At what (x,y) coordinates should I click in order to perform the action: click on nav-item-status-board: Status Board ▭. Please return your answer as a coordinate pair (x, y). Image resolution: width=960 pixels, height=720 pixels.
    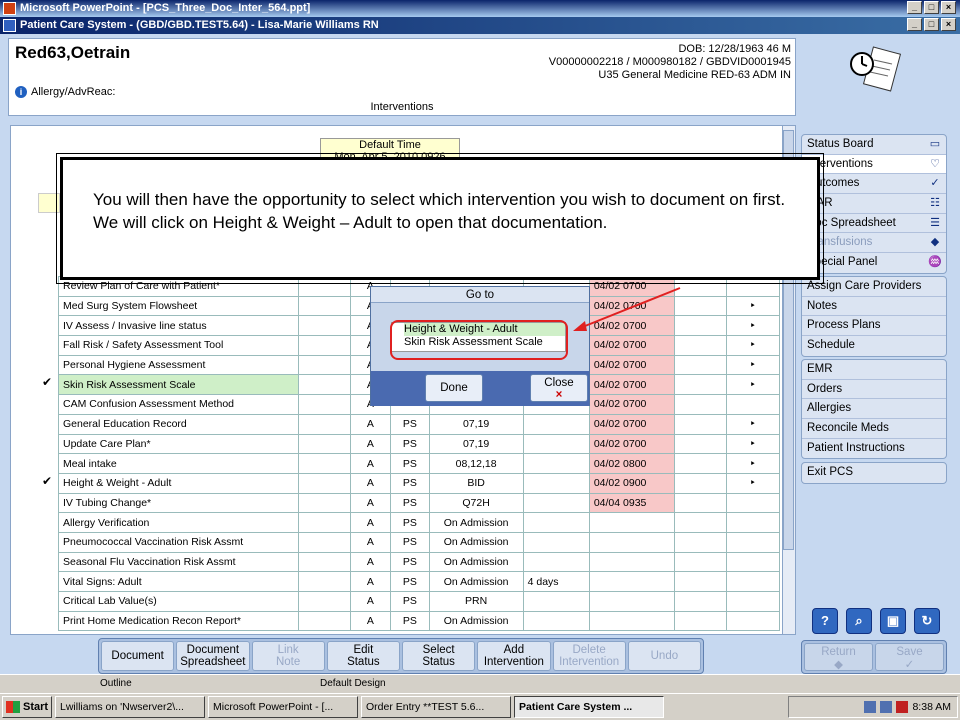
    Looking at the image, I should click on (874, 145).